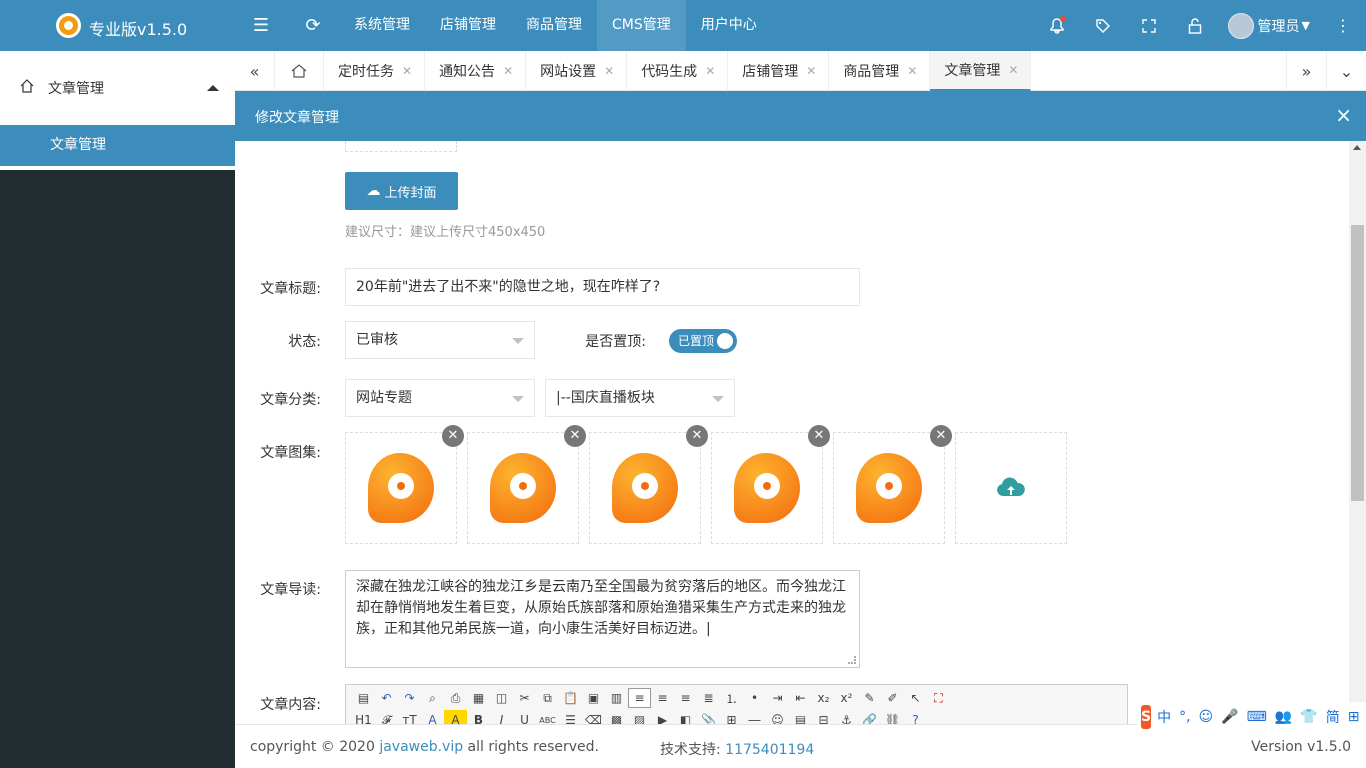 The image size is (1366, 768). I want to click on tabs-prev-icon: «, so click(255, 71).